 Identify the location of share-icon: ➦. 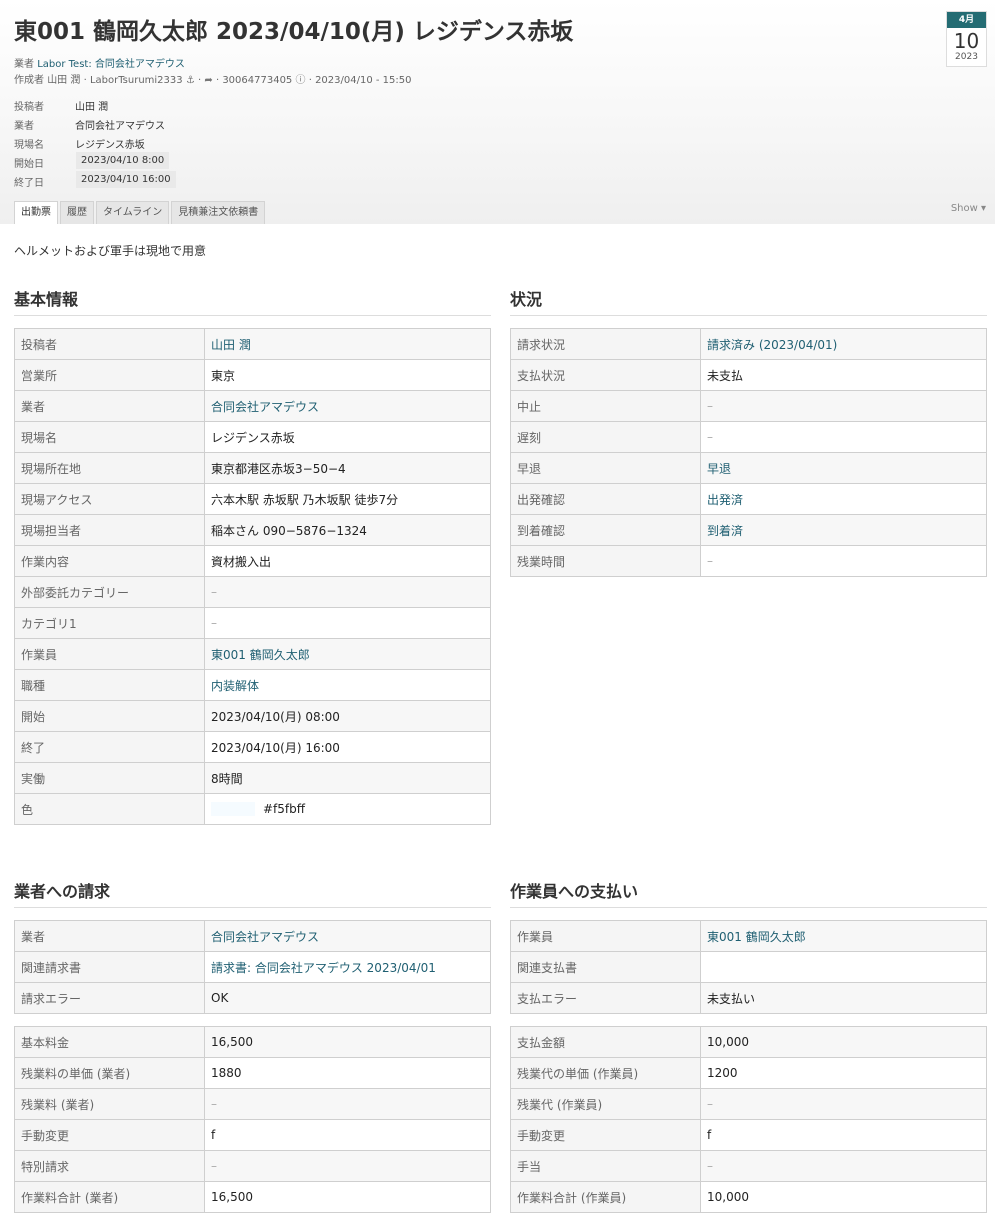
(208, 80).